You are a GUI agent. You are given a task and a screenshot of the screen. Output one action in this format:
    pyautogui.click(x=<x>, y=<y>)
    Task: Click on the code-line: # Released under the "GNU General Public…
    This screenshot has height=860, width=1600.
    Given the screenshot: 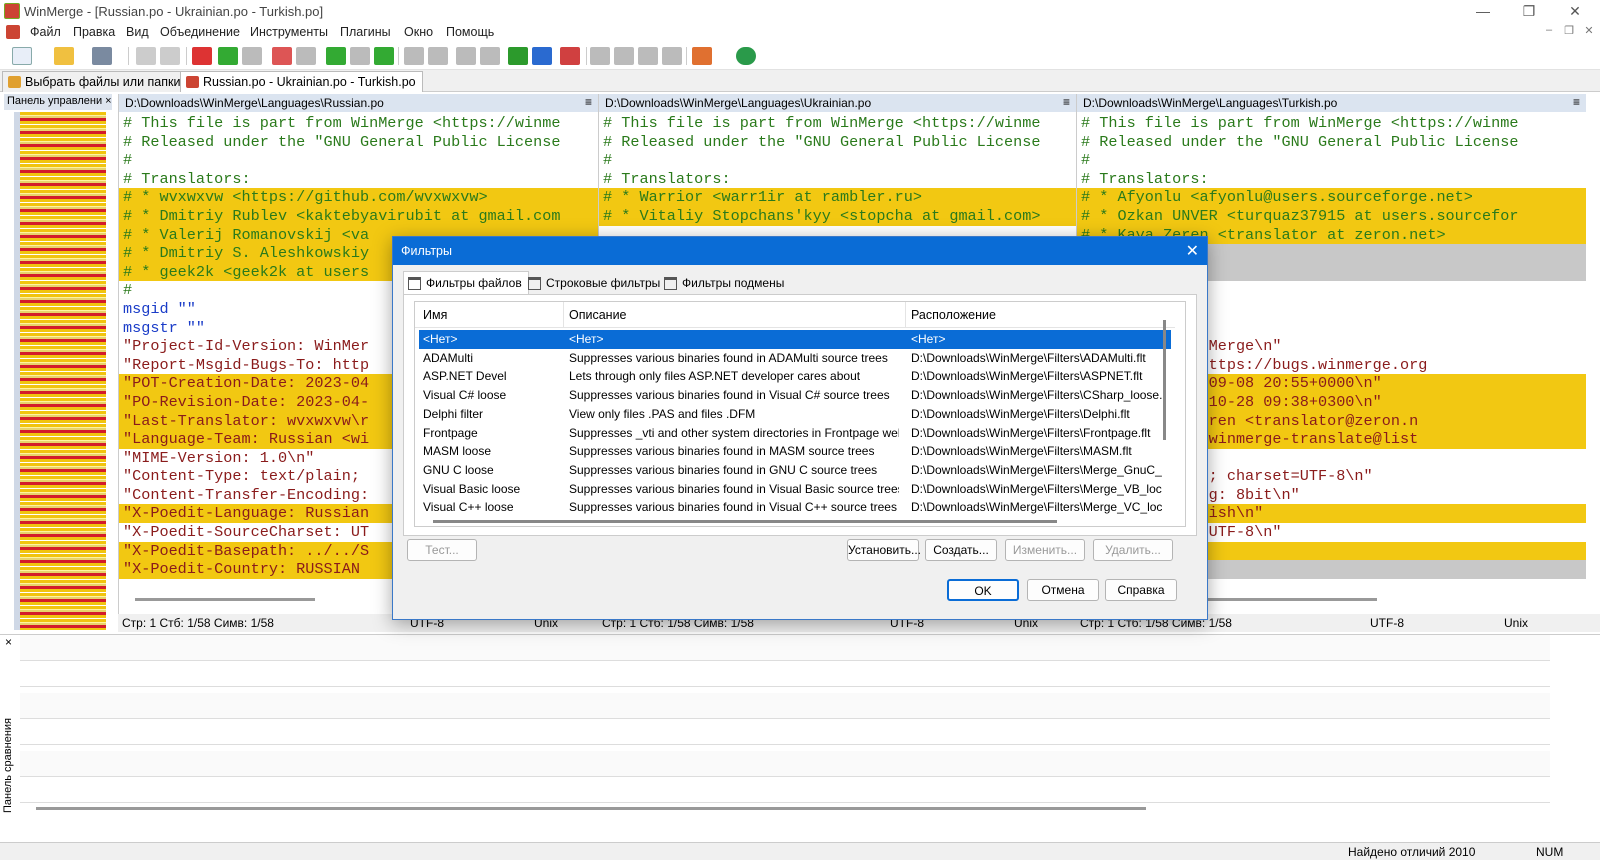 What is the action you would take?
    pyautogui.click(x=358, y=142)
    